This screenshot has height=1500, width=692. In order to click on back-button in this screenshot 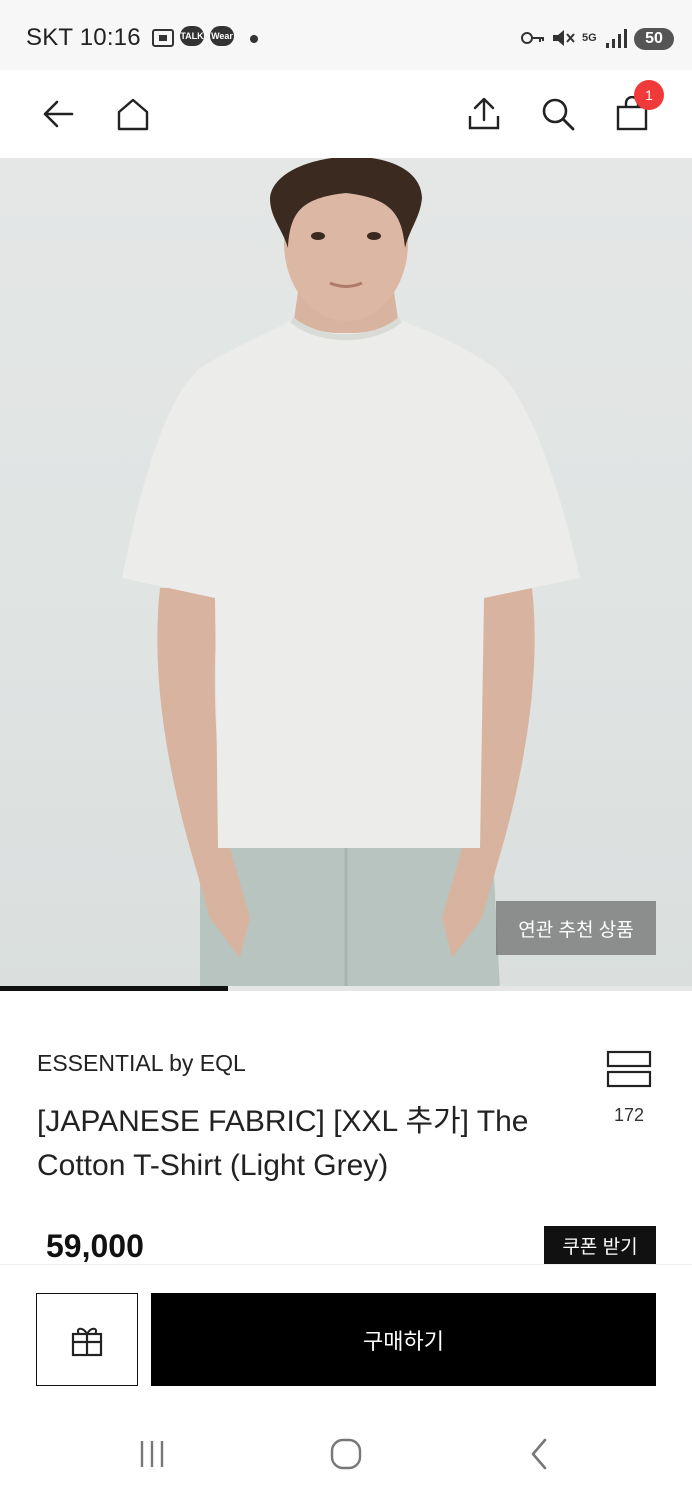, I will do `click(58, 114)`.